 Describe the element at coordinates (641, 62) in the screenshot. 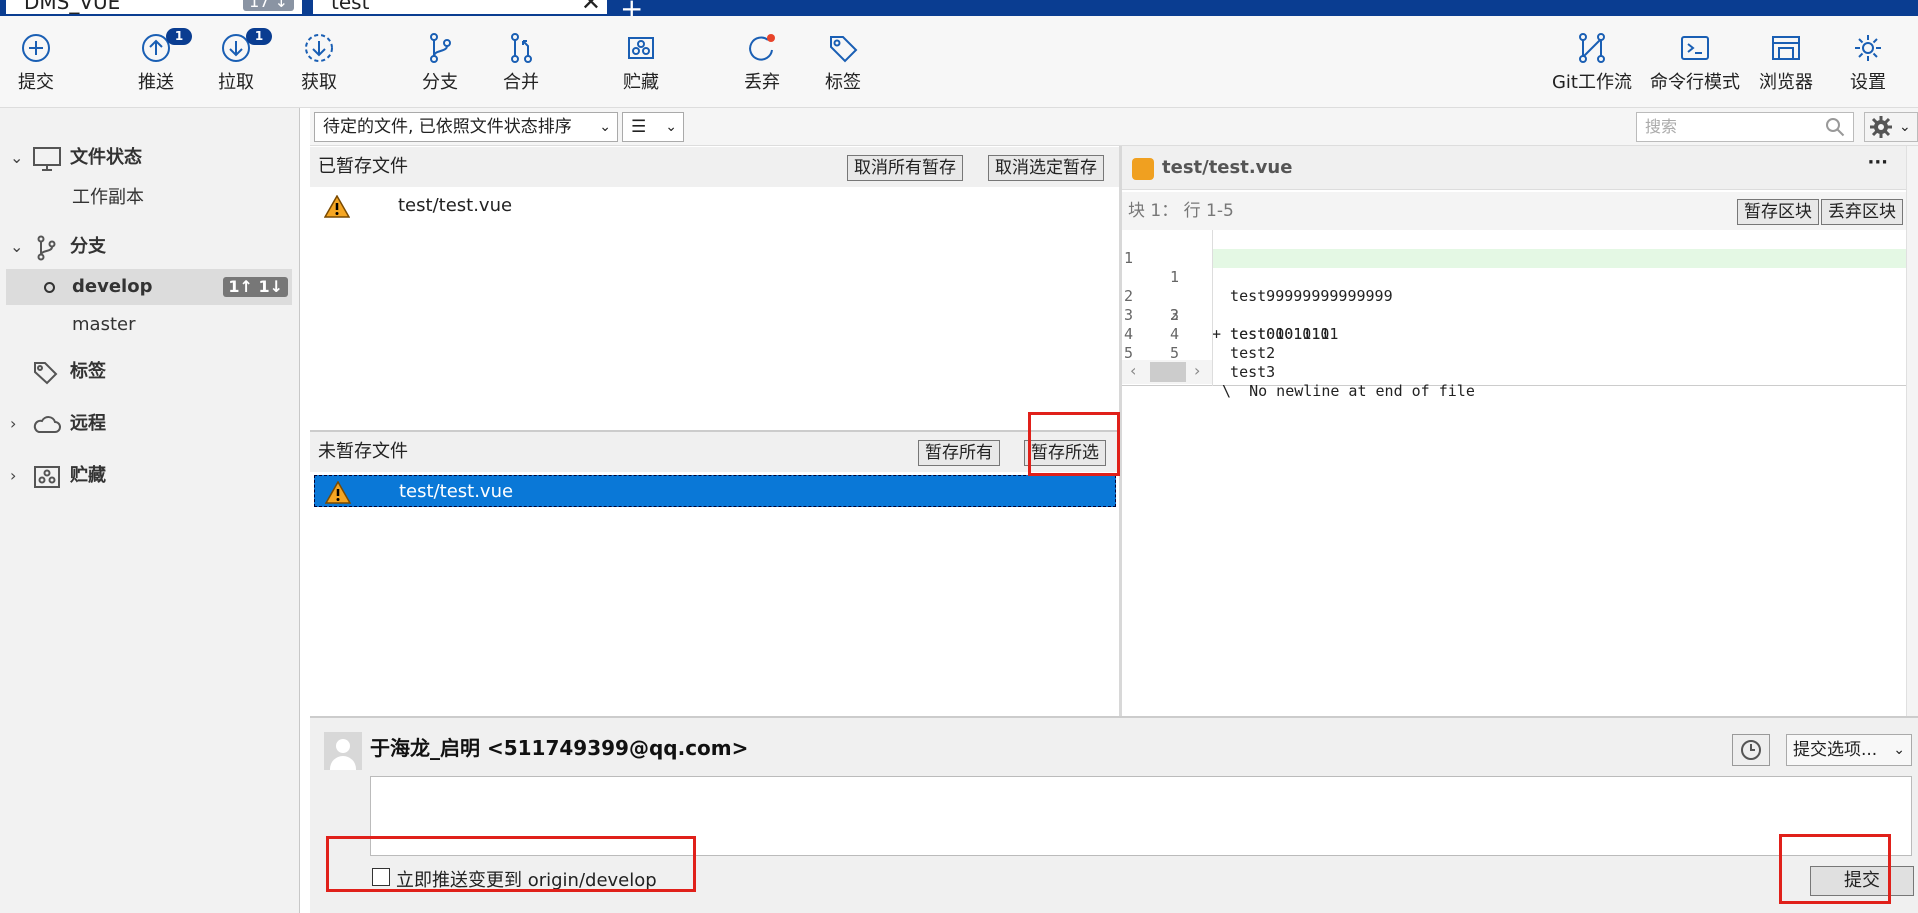

I see `stash-toolbar-button: 贮藏` at that location.